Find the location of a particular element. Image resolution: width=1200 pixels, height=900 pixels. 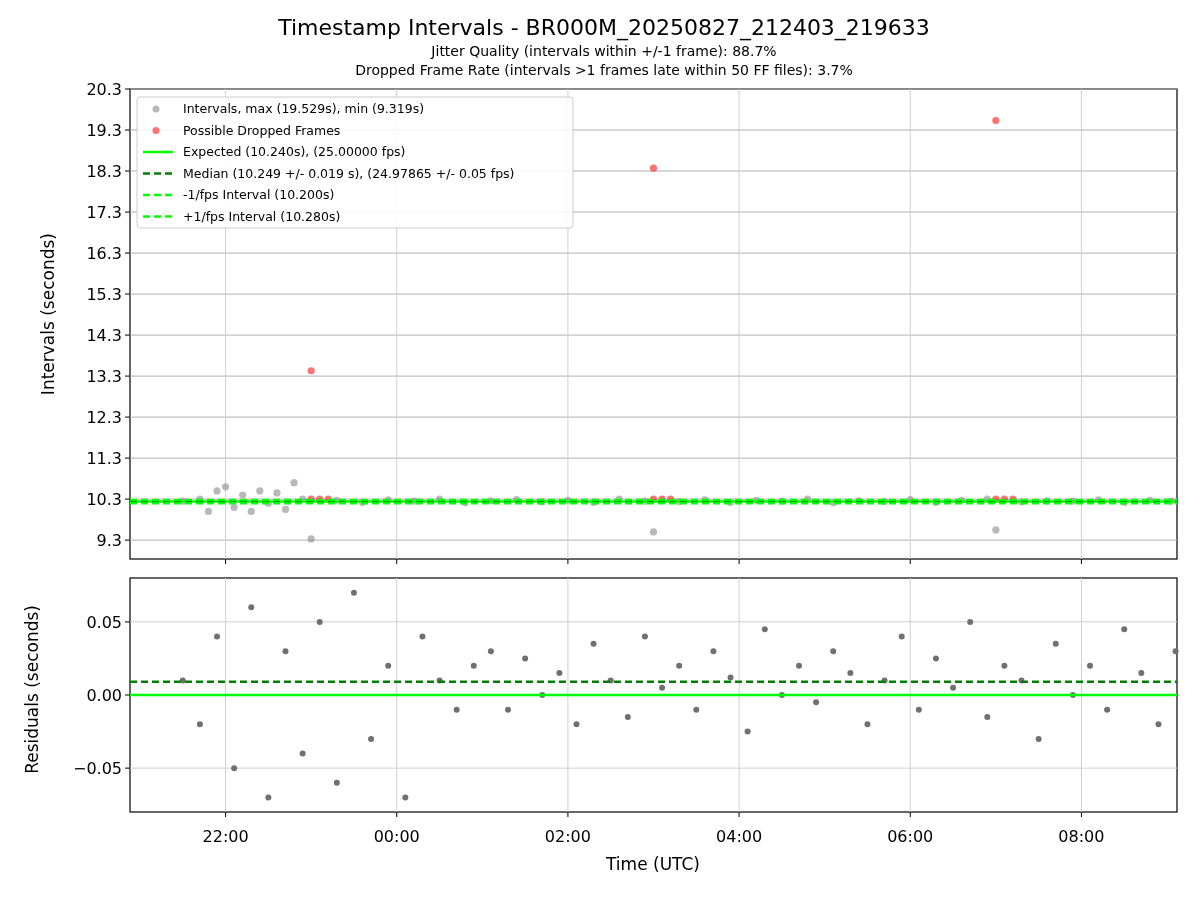

y-tick-label: 20.3 is located at coordinates (104, 89).